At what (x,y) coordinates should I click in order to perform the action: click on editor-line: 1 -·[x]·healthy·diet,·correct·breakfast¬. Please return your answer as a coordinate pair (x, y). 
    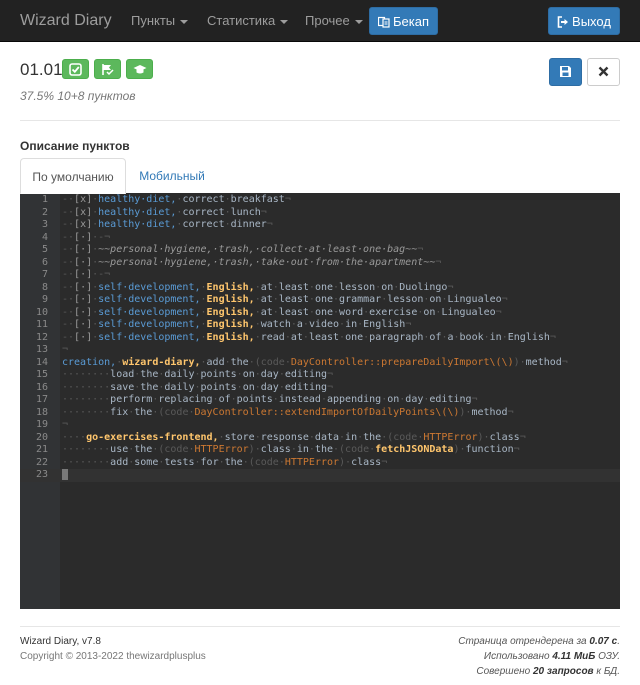
    Looking at the image, I should click on (320, 200).